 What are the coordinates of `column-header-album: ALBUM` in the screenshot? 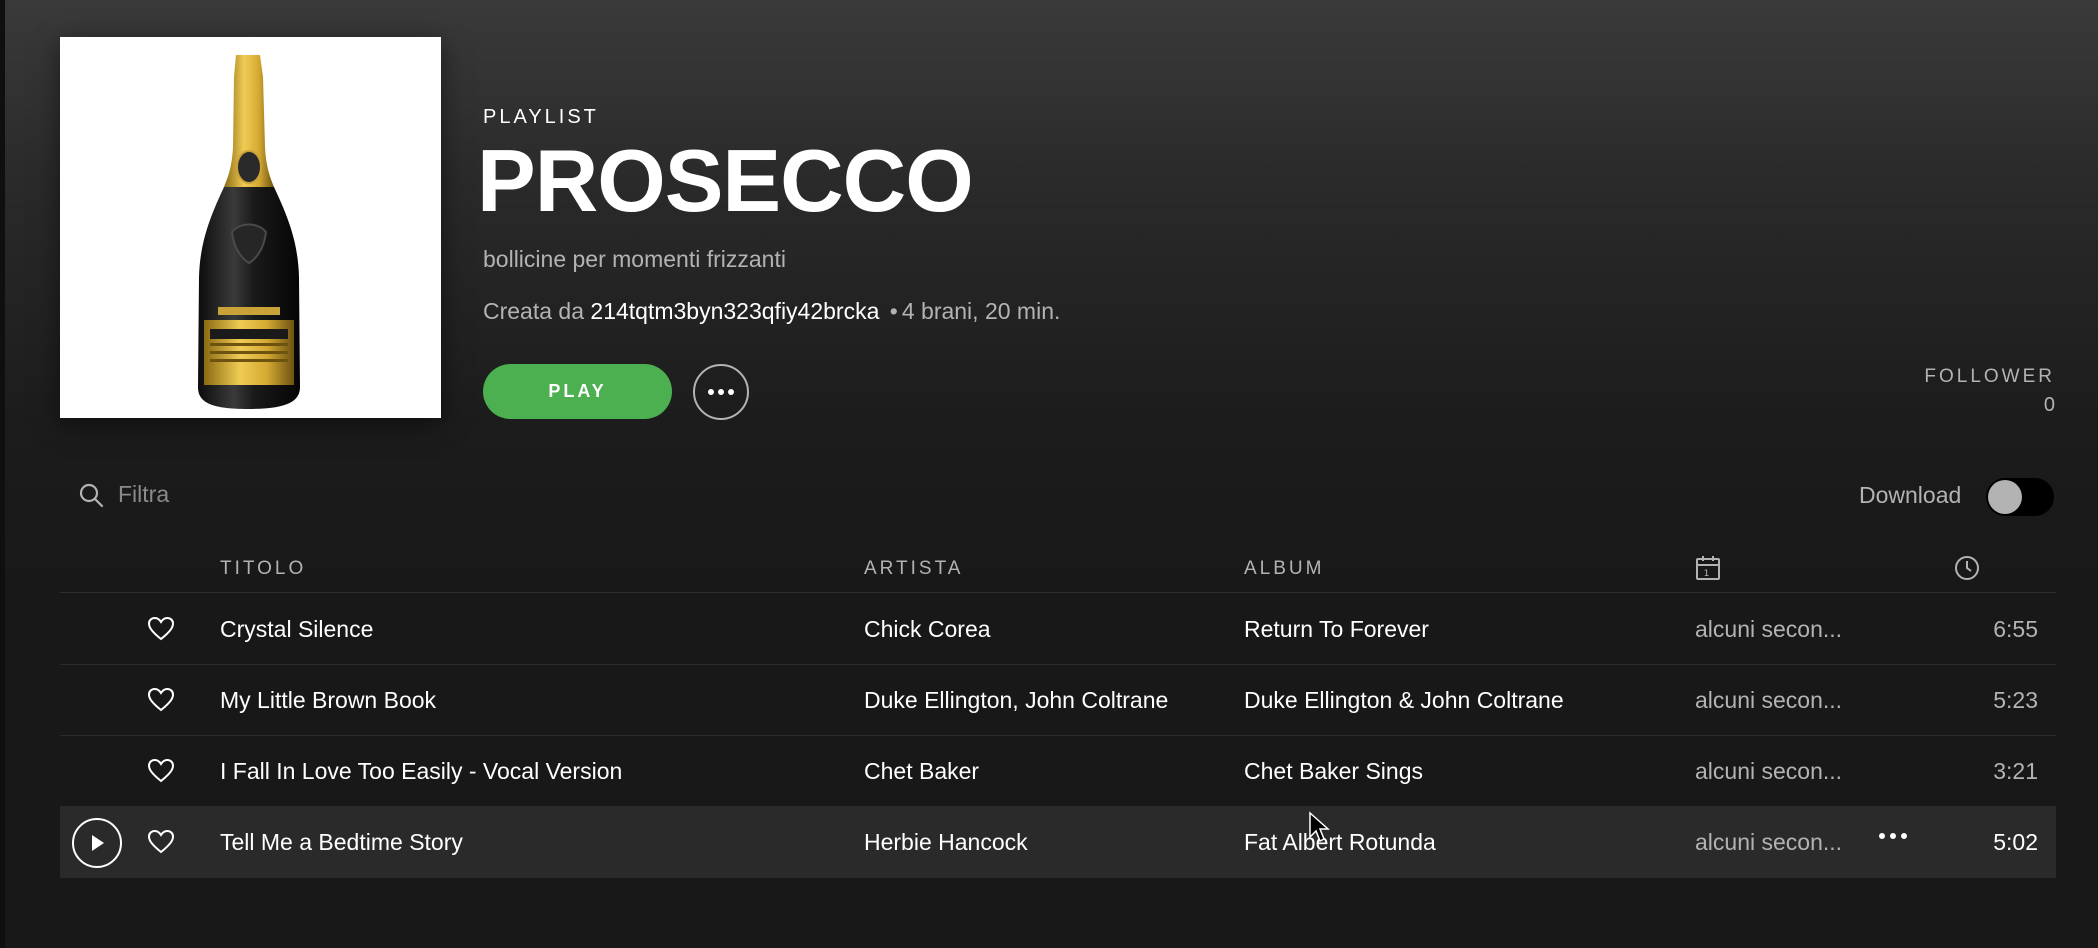 It's located at (1284, 569).